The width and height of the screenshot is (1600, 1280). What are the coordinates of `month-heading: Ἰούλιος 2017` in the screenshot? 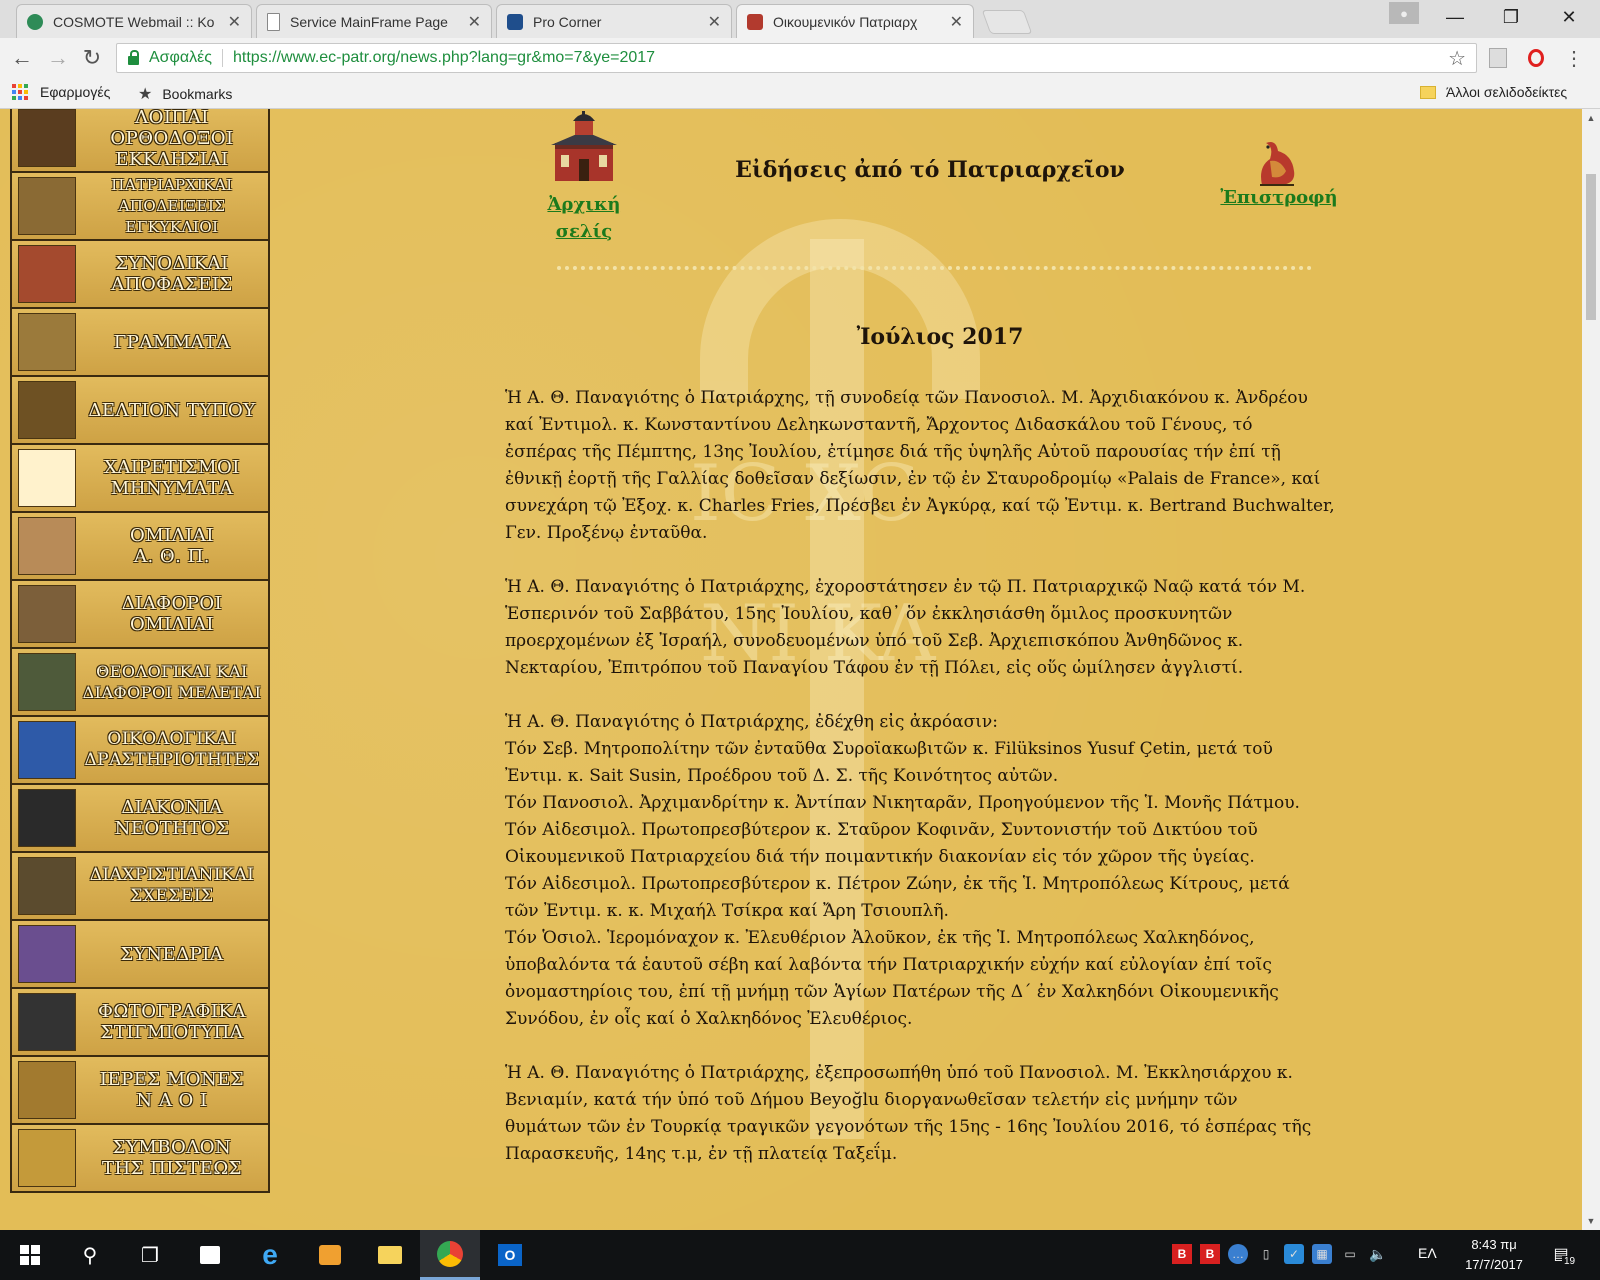 It's located at (940, 337).